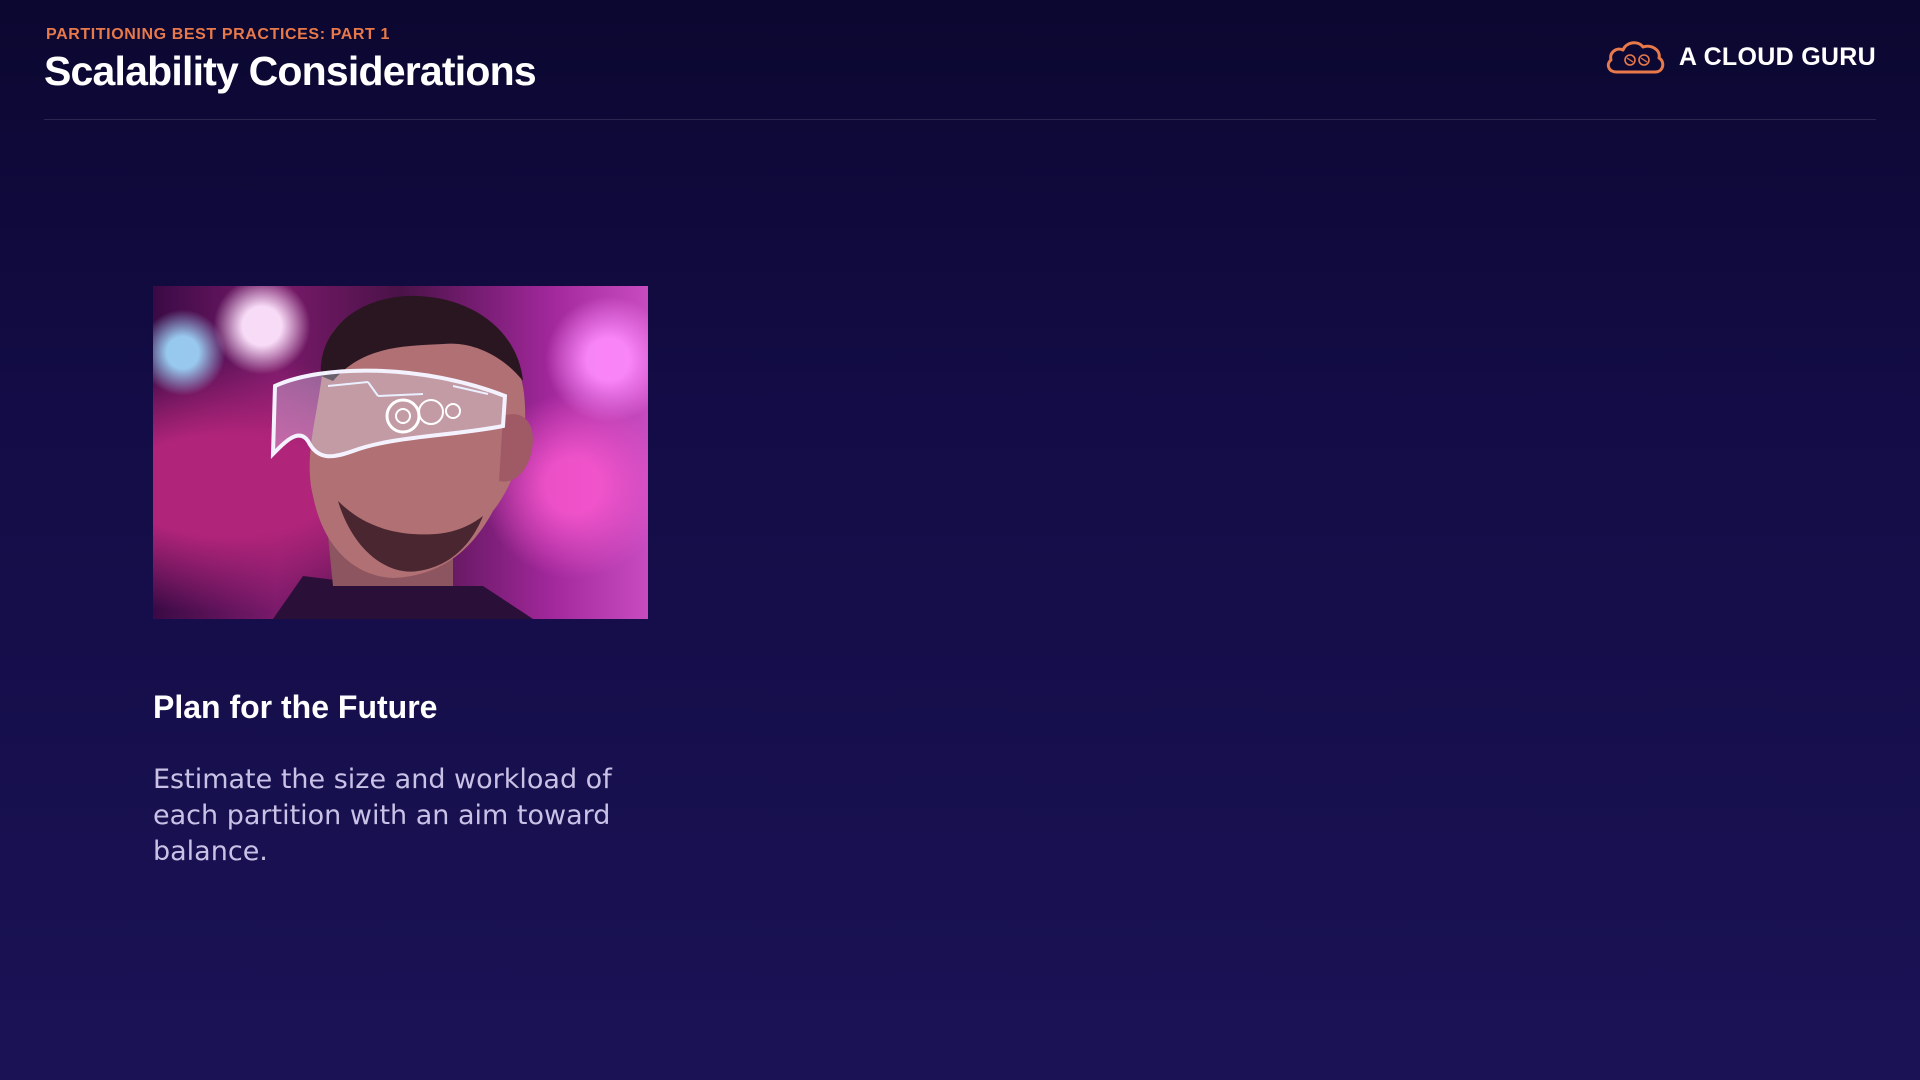 This screenshot has height=1080, width=1920. What do you see at coordinates (401, 457) in the screenshot?
I see `man-with-visor-illustration` at bounding box center [401, 457].